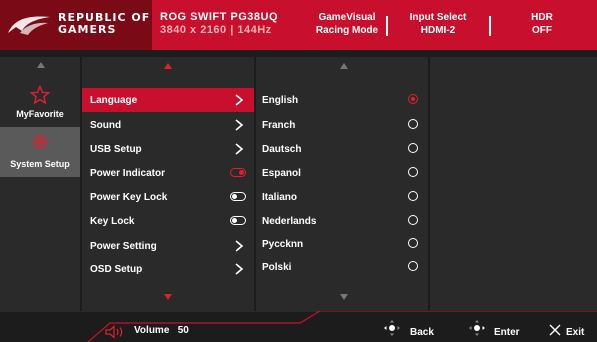 The width and height of the screenshot is (597, 342). I want to click on menu-item-label: Power Setting, so click(123, 246).